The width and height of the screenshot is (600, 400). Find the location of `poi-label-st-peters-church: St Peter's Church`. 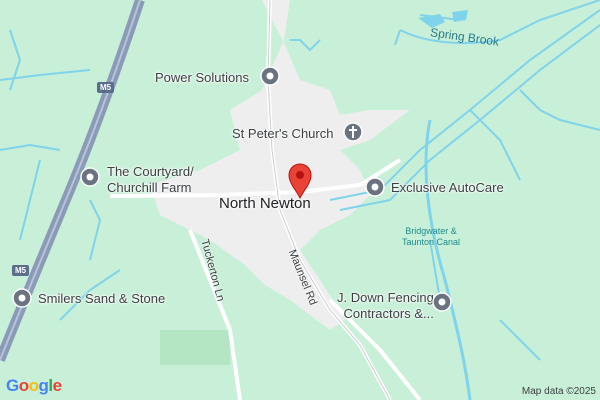

poi-label-st-peters-church: St Peter's Church is located at coordinates (282, 133).